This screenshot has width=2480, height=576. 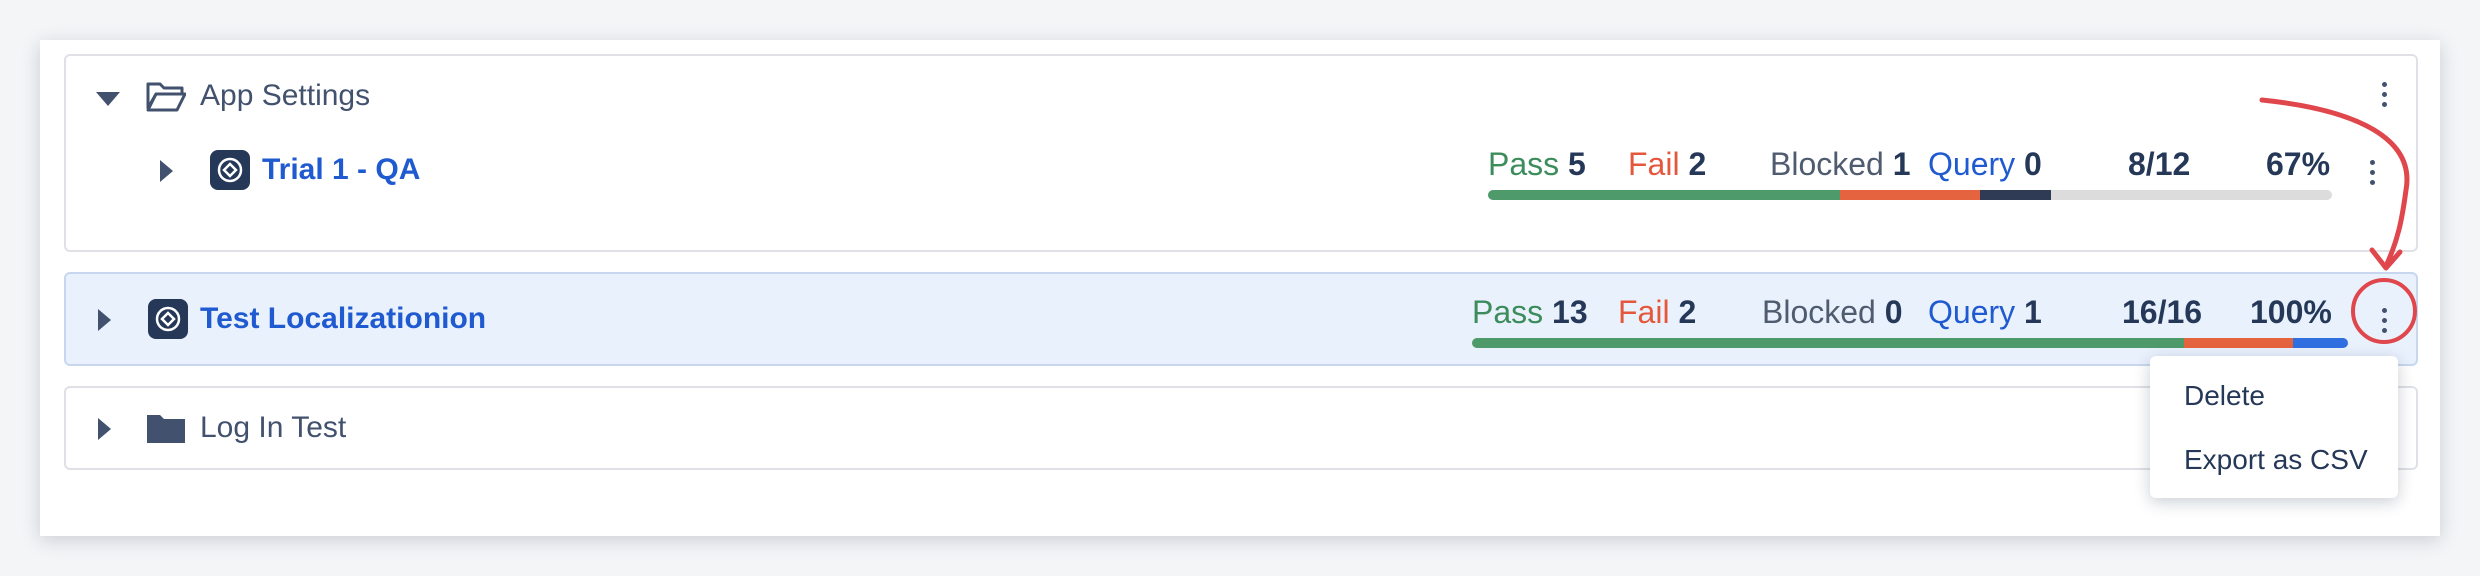 I want to click on query-stat: Query 1, so click(x=1985, y=312).